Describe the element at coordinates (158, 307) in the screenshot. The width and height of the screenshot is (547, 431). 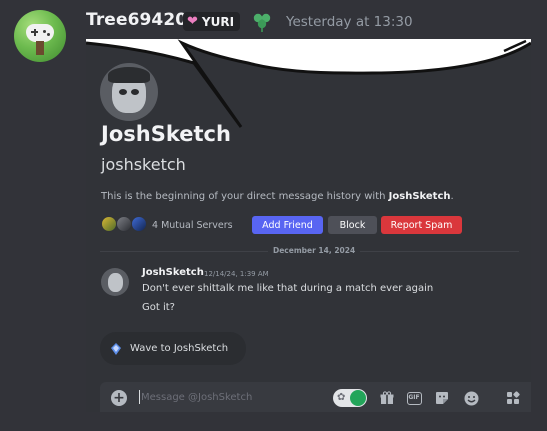
I see `message-text-line: Got it?` at that location.